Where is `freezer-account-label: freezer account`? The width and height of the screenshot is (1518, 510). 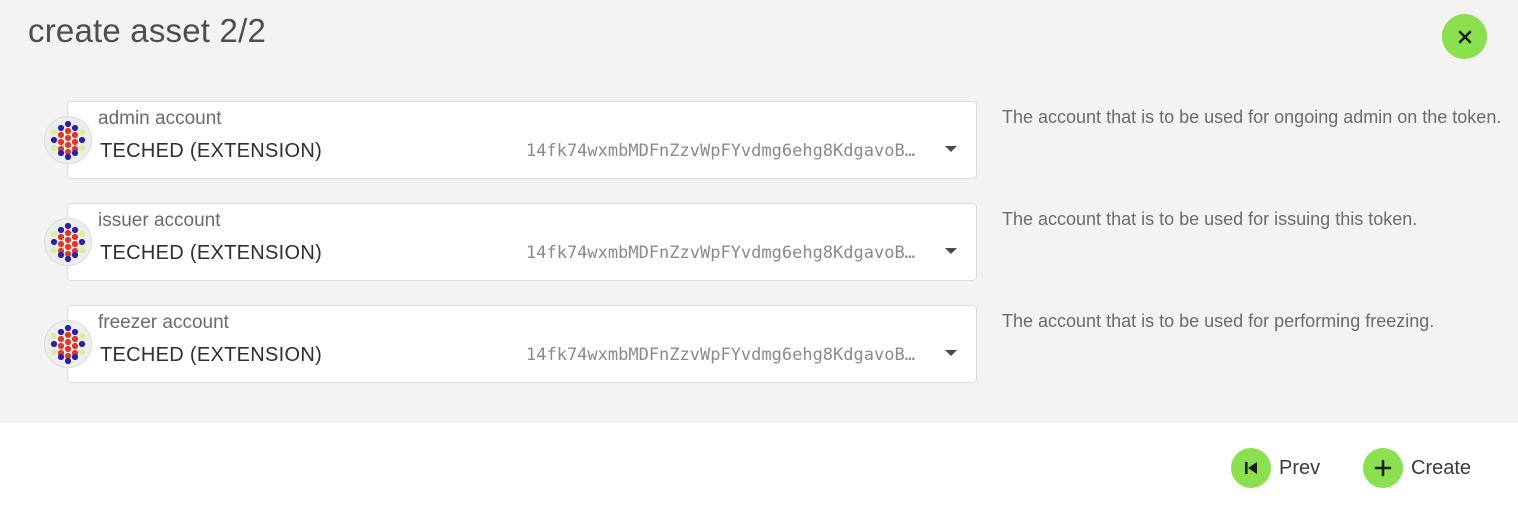 freezer-account-label: freezer account is located at coordinates (163, 322).